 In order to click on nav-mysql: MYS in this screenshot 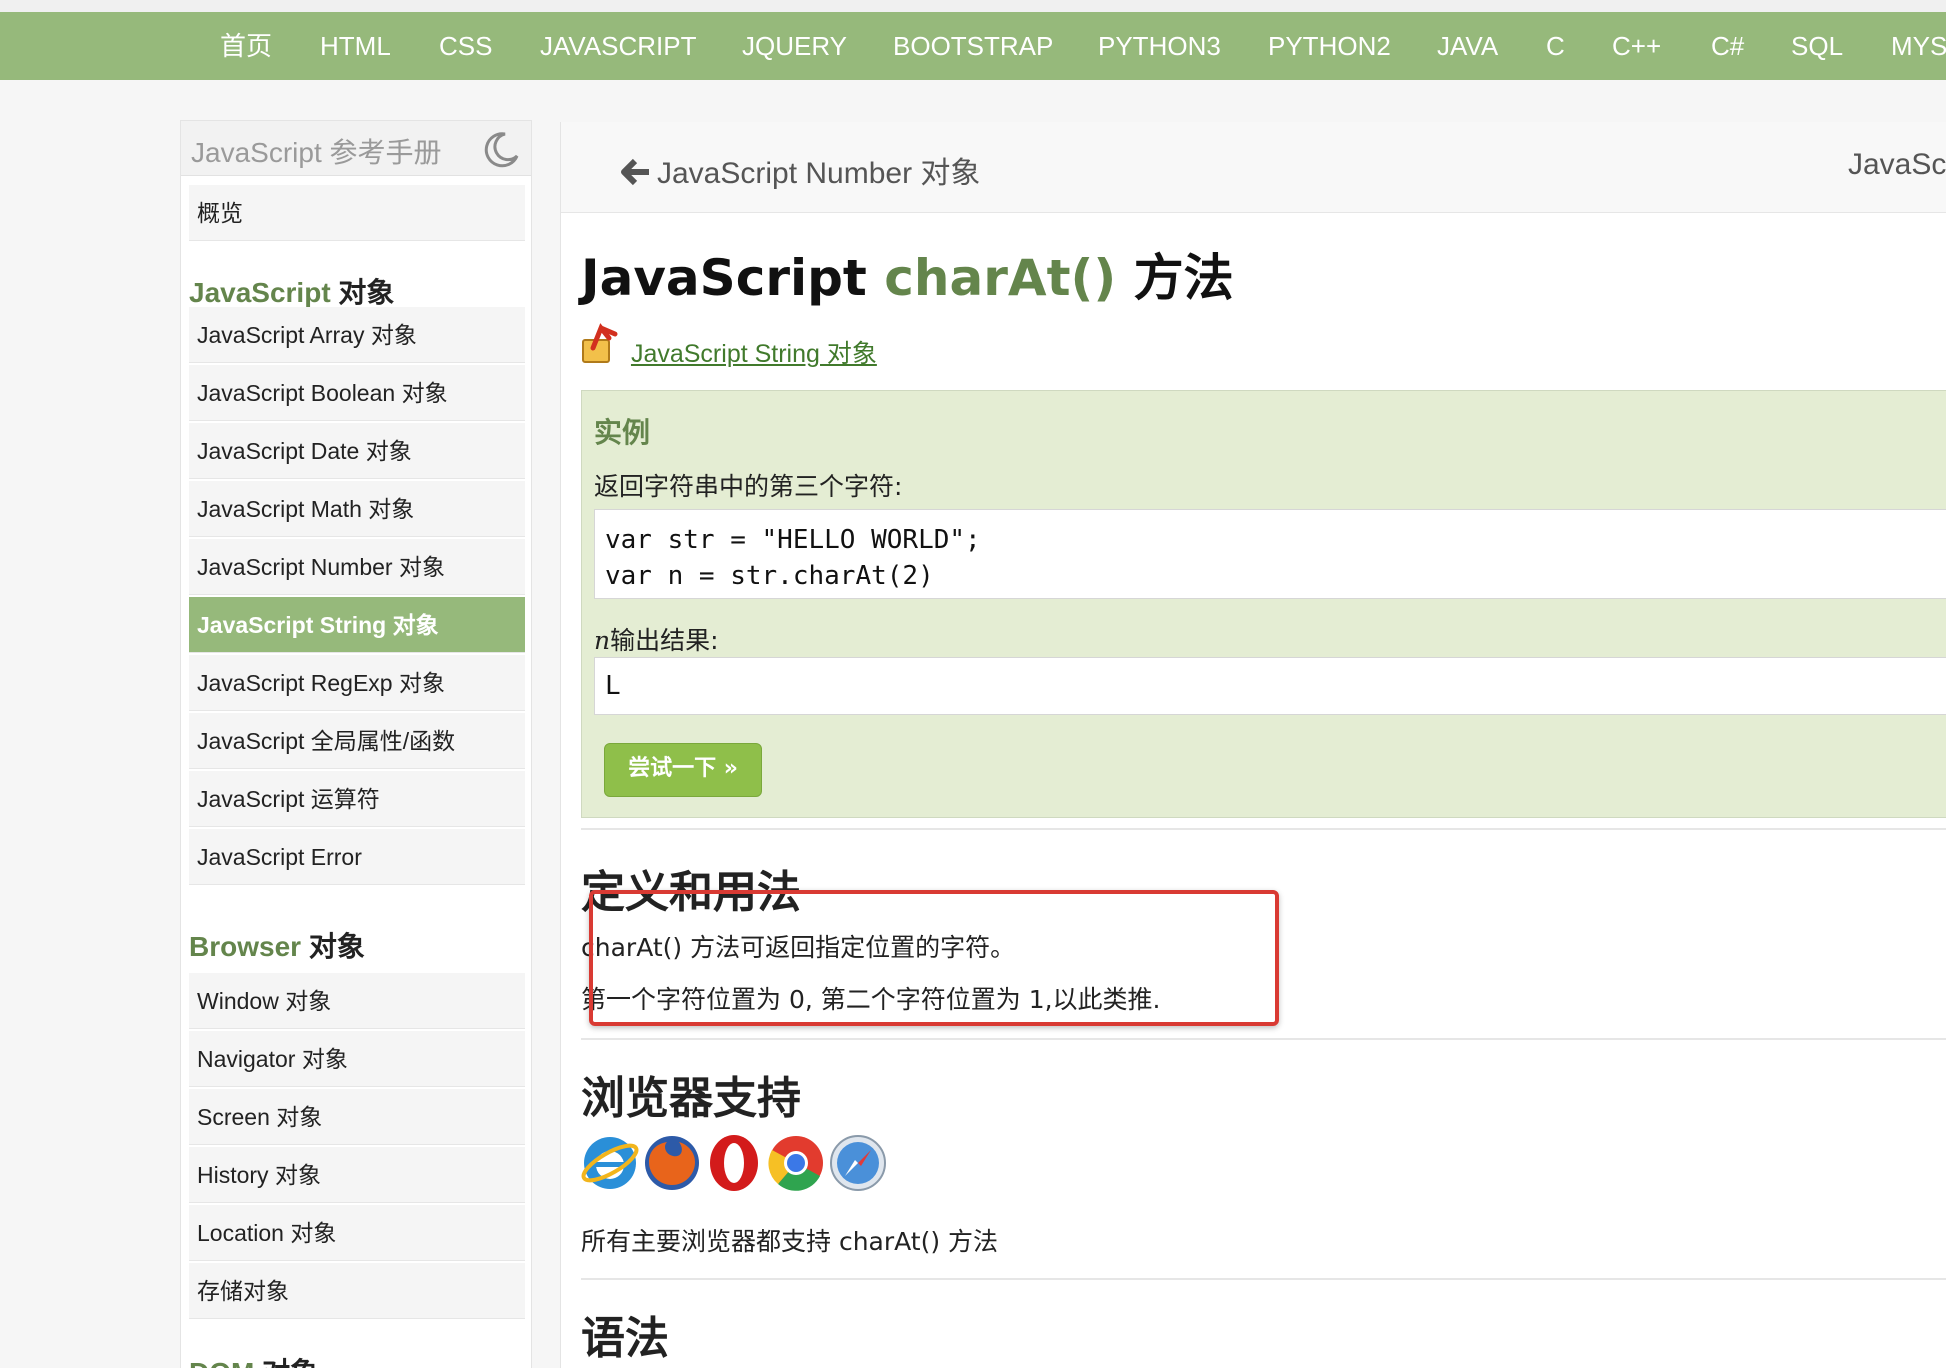, I will do `click(1918, 46)`.